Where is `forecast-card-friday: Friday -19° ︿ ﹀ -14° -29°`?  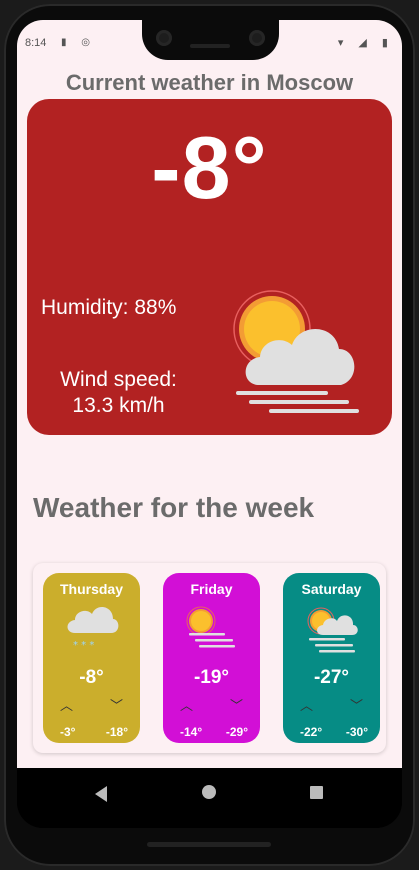 forecast-card-friday: Friday -19° ︿ ﹀ -14° -29° is located at coordinates (211, 658).